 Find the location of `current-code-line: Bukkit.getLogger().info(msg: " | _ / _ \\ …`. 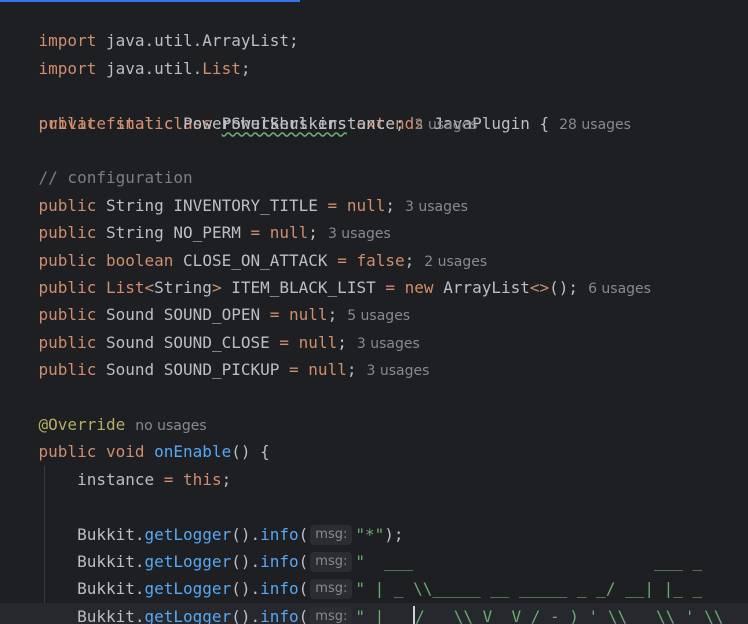

current-code-line: Bukkit.getLogger().info(msg: " | _ / _ \\ … is located at coordinates (374, 613).